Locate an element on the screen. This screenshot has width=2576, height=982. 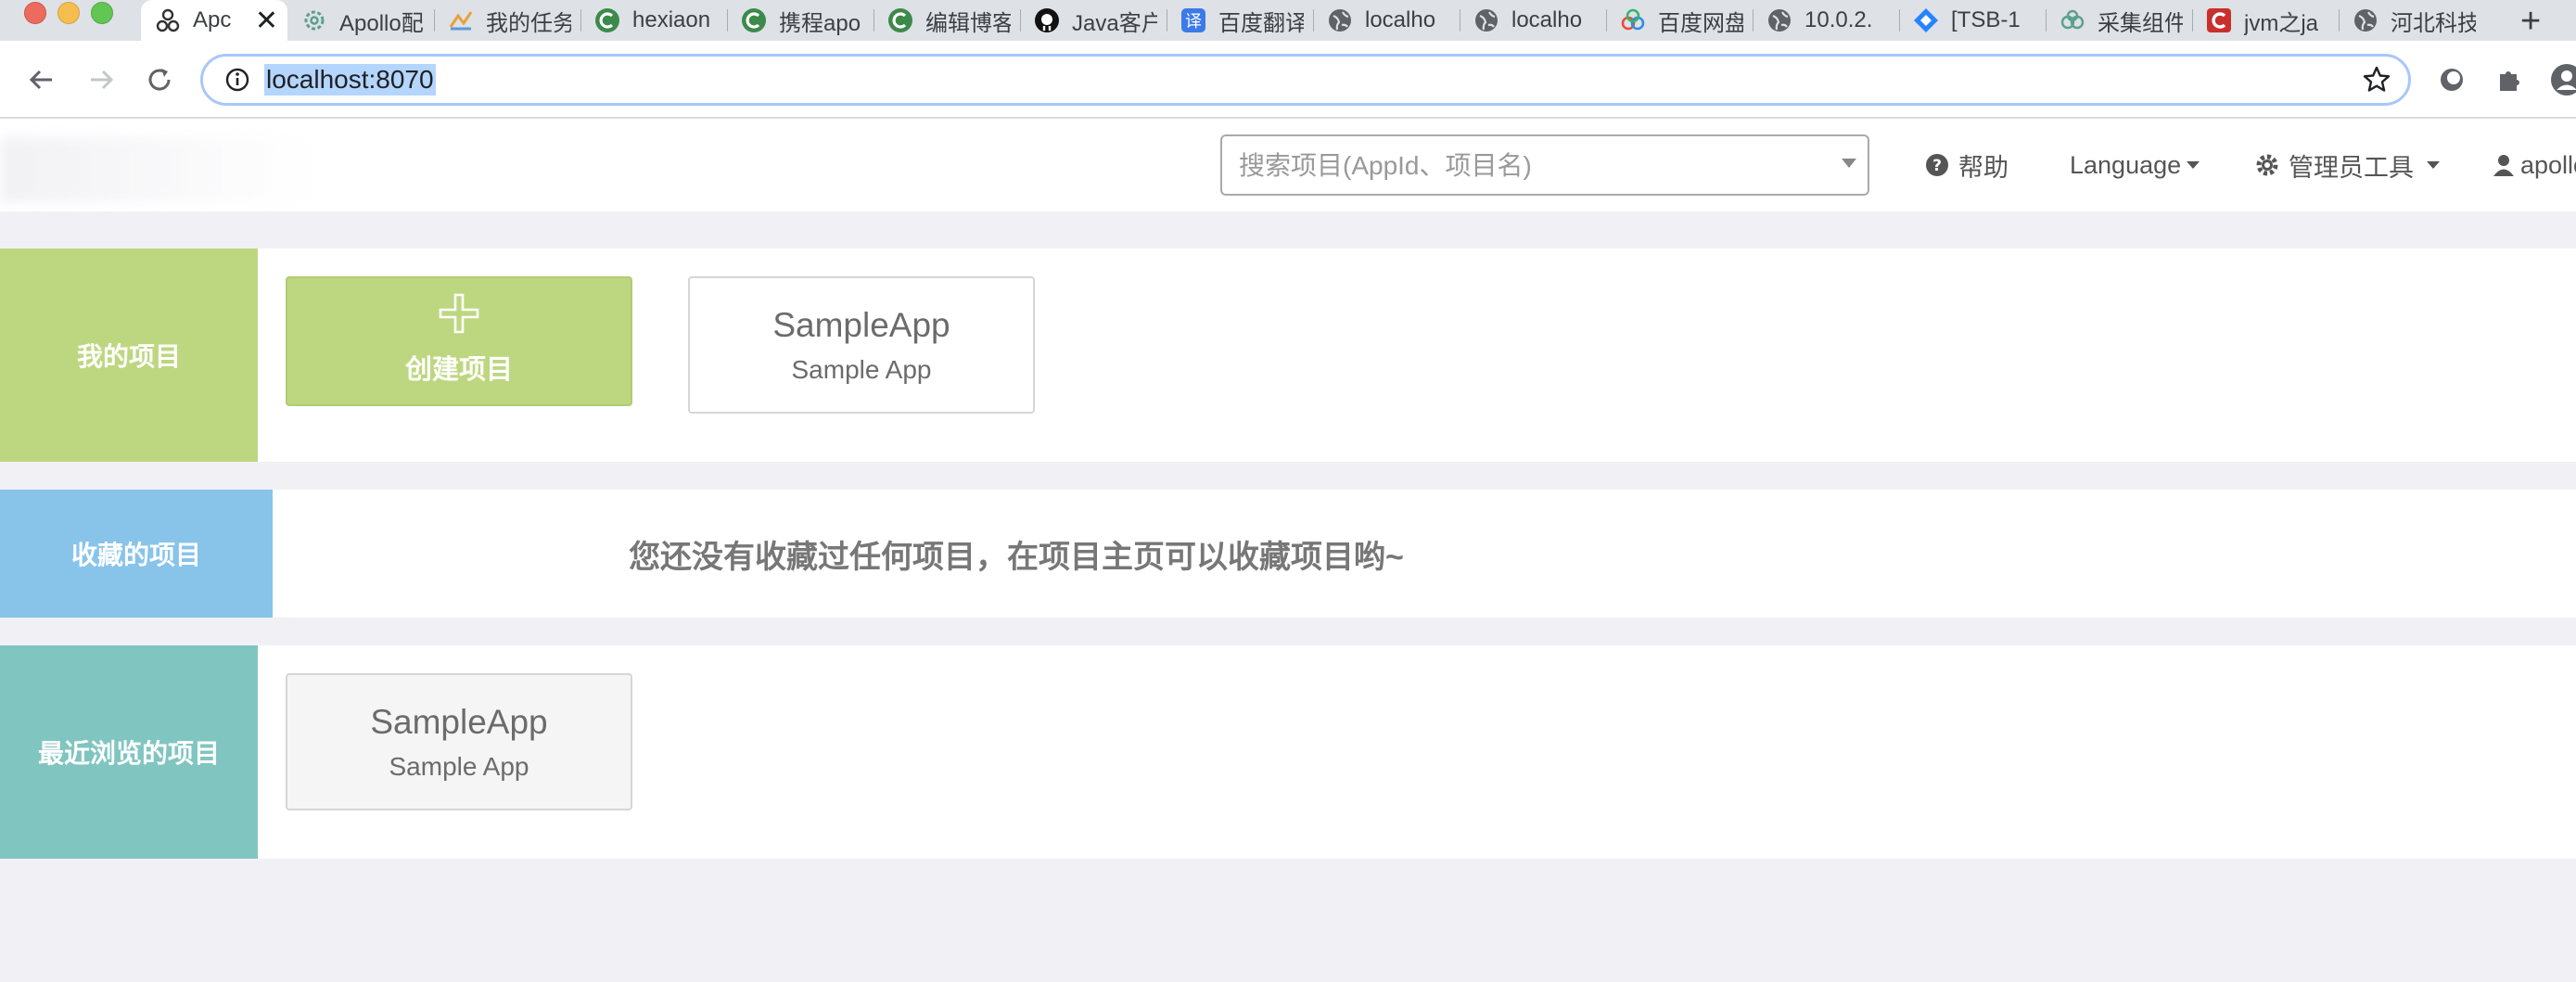
github-icon is located at coordinates (1047, 20).